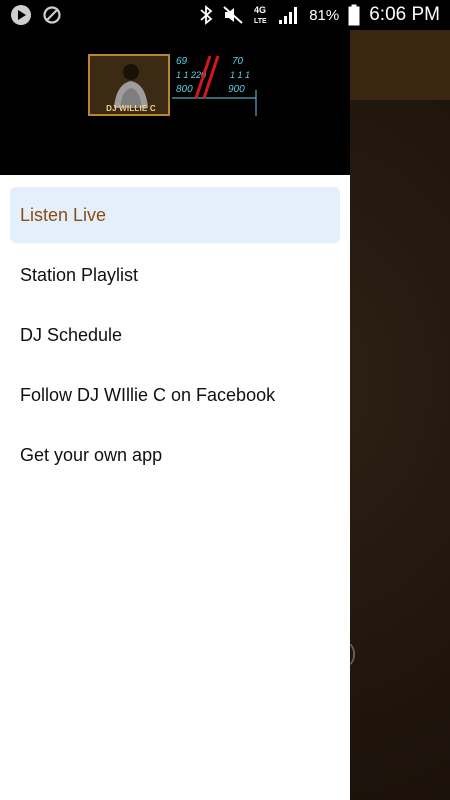 The height and width of the screenshot is (800, 450). I want to click on status-bar: 4G LTE 81% 6:06 PM, so click(225, 15).